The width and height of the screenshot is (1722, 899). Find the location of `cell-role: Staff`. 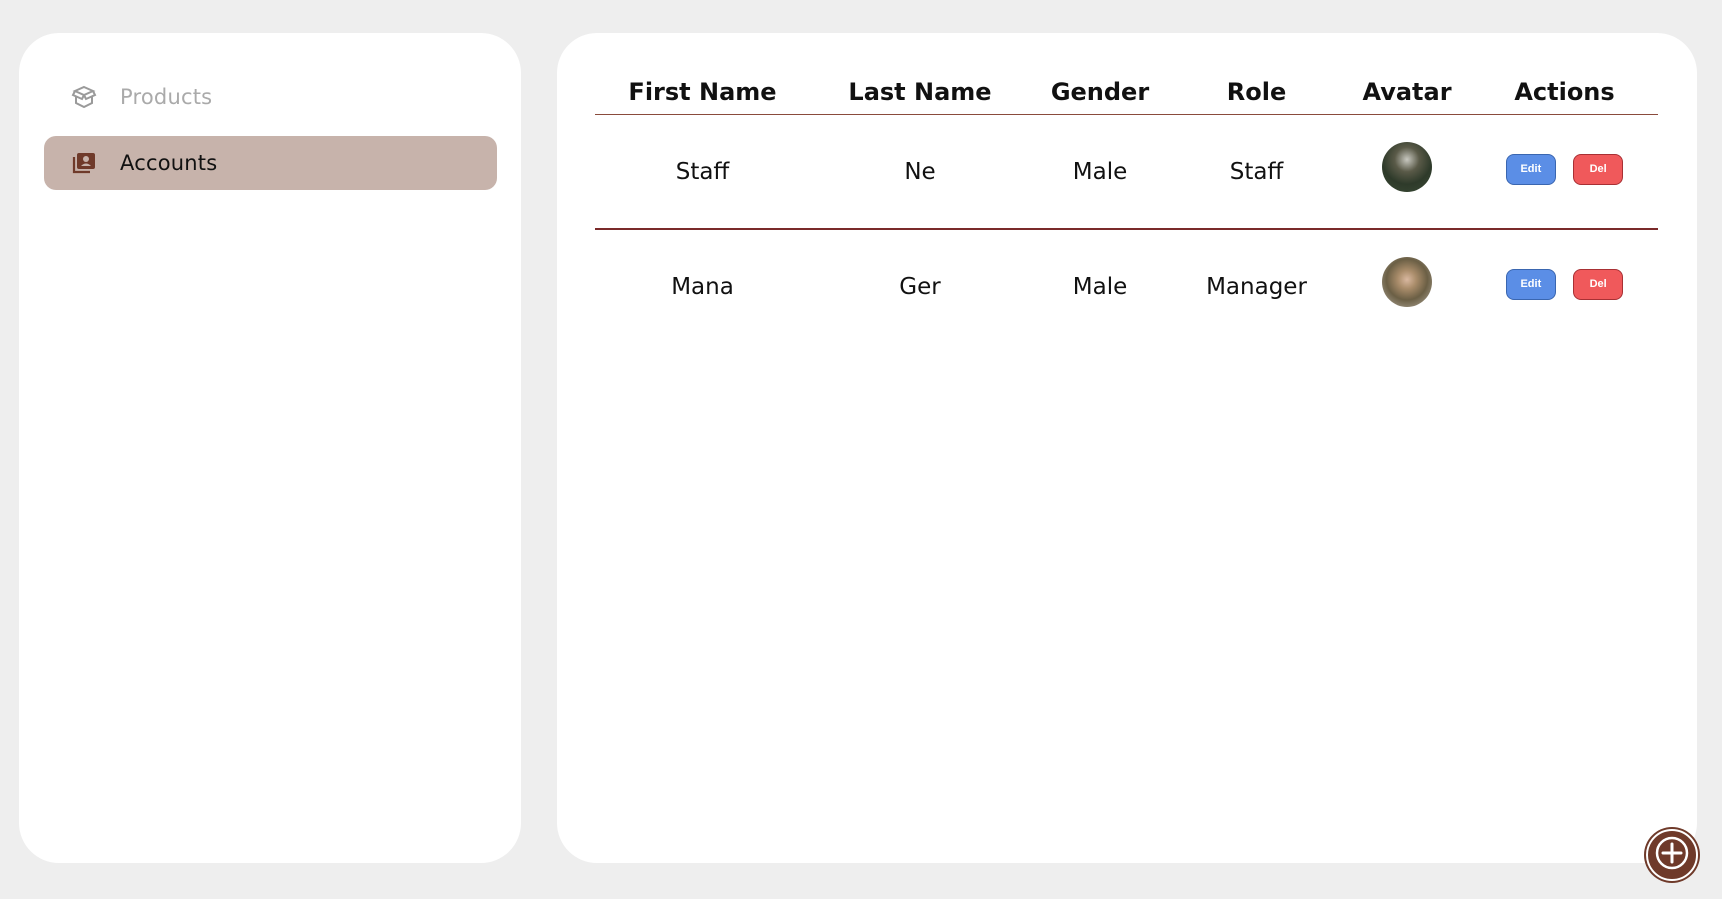

cell-role: Staff is located at coordinates (1256, 172).